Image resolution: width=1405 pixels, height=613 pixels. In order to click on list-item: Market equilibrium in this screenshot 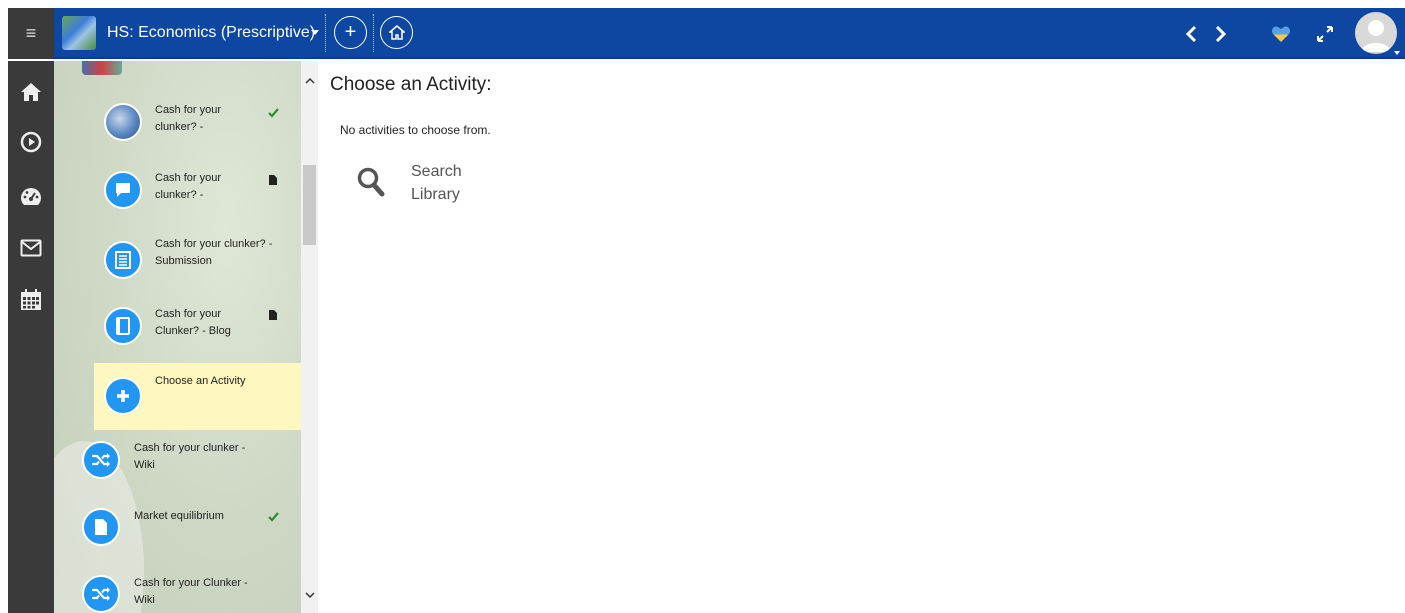, I will do `click(177, 534)`.